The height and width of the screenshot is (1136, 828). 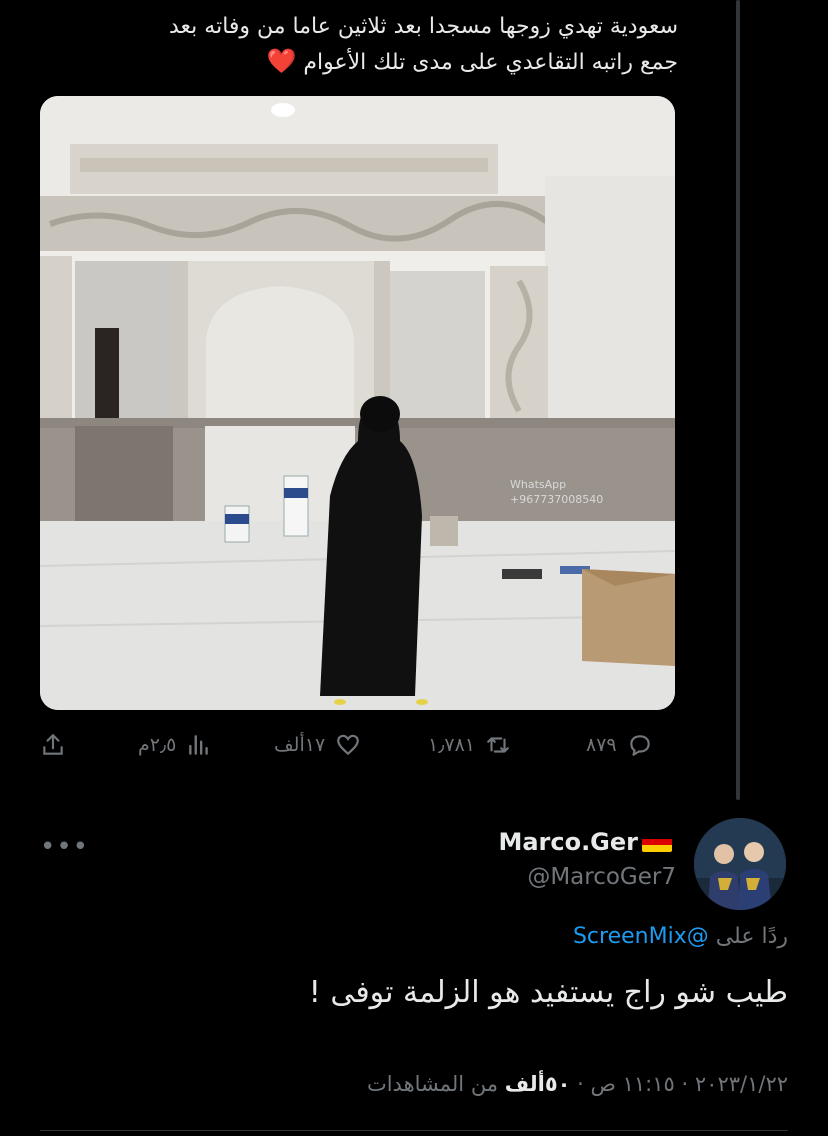 I want to click on user-display-name: Marco.Ger, so click(x=585, y=842).